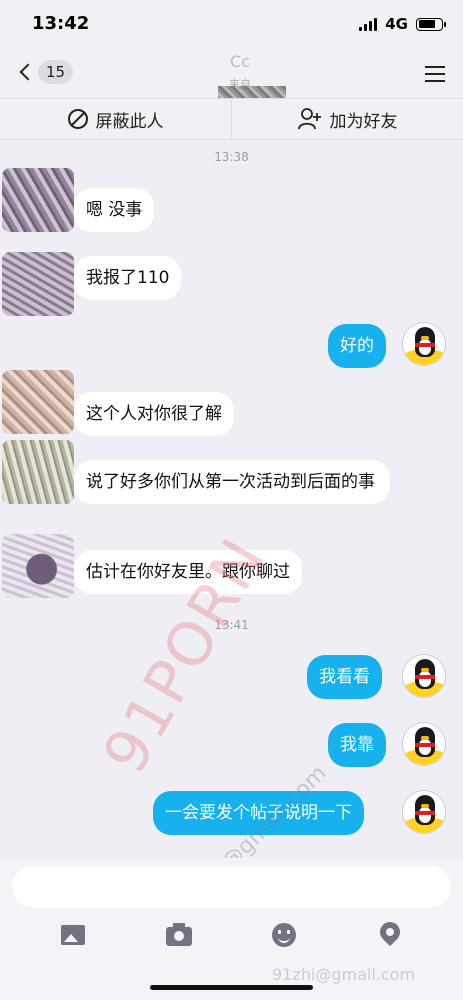 Image resolution: width=463 pixels, height=1000 pixels. I want to click on outgoing-message: 我靠, so click(357, 745).